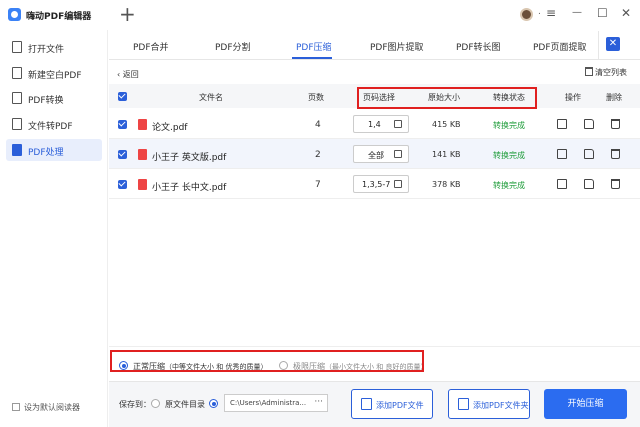 This screenshot has height=427, width=640. What do you see at coordinates (185, 404) in the screenshot?
I see `source-dir-label: 原文件目录` at bounding box center [185, 404].